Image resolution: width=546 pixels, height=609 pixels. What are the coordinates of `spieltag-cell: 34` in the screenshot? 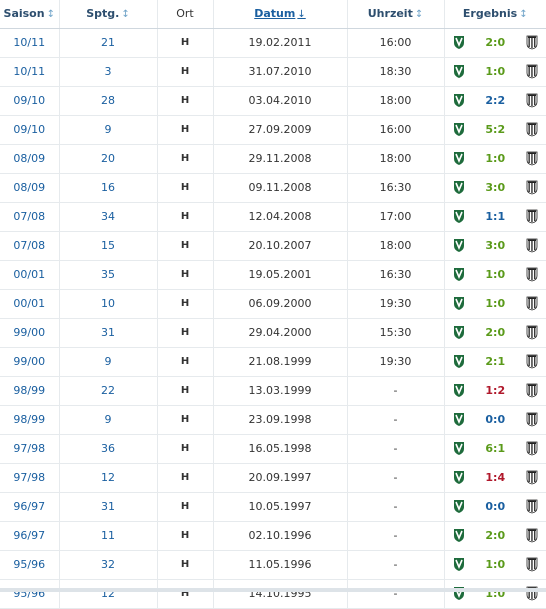 It's located at (108, 217).